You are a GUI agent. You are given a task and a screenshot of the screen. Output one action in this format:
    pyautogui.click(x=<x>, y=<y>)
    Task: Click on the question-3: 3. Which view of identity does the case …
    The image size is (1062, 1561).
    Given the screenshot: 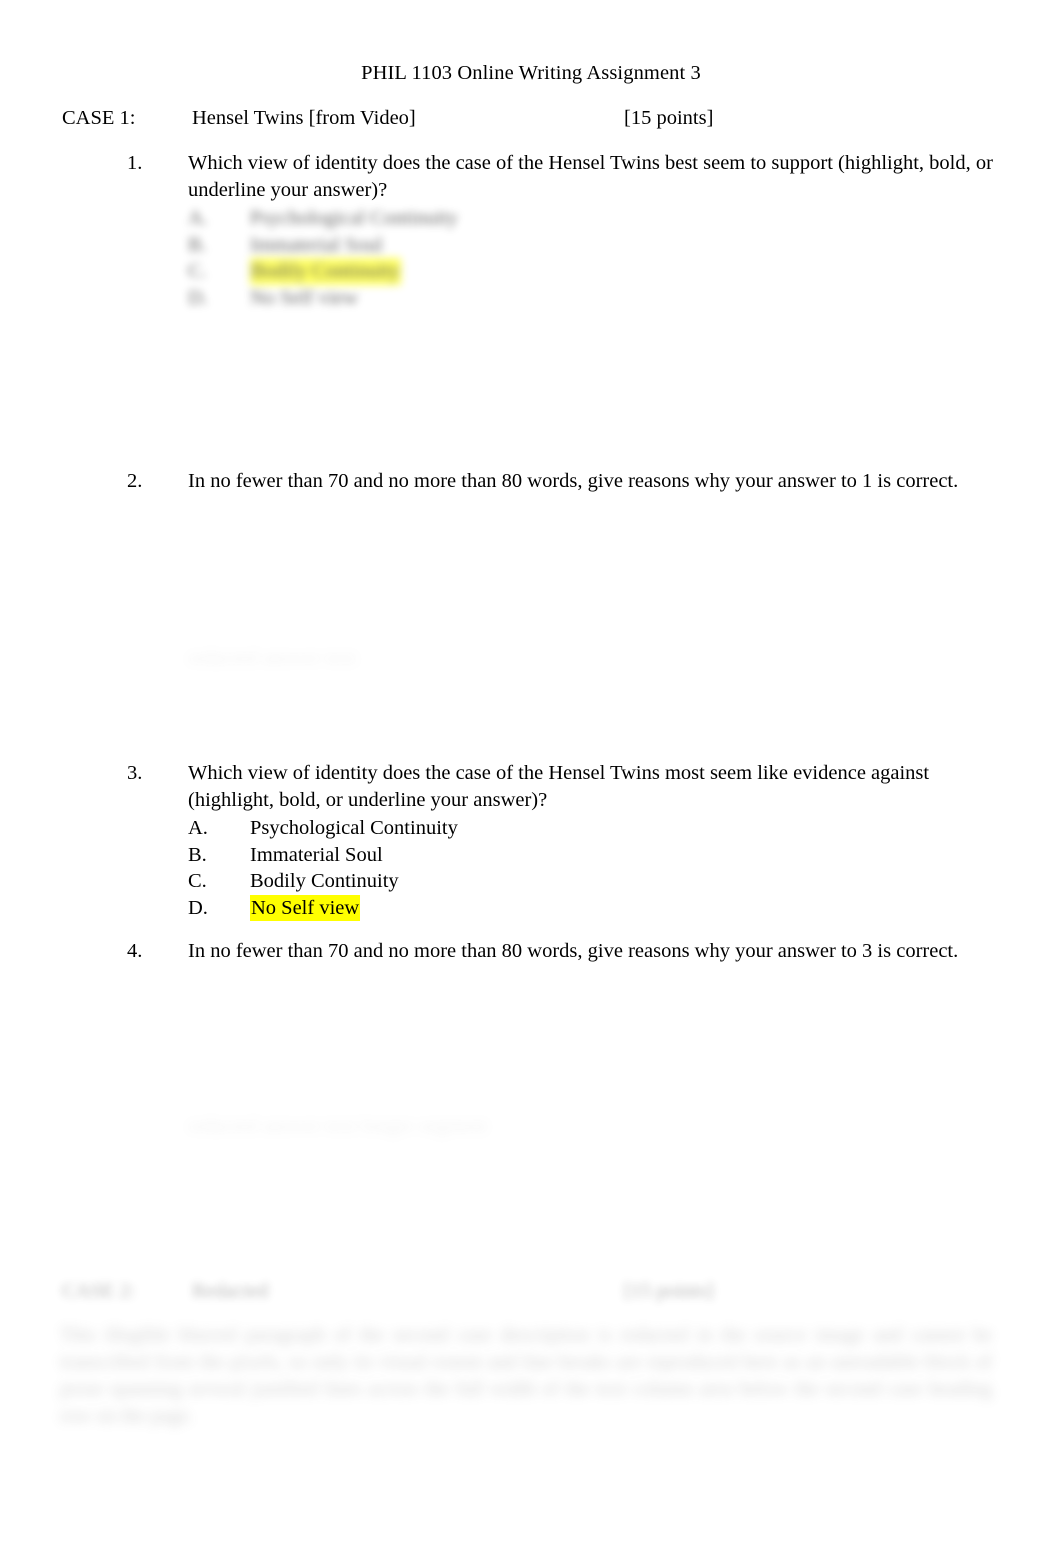 What is the action you would take?
    pyautogui.click(x=564, y=786)
    